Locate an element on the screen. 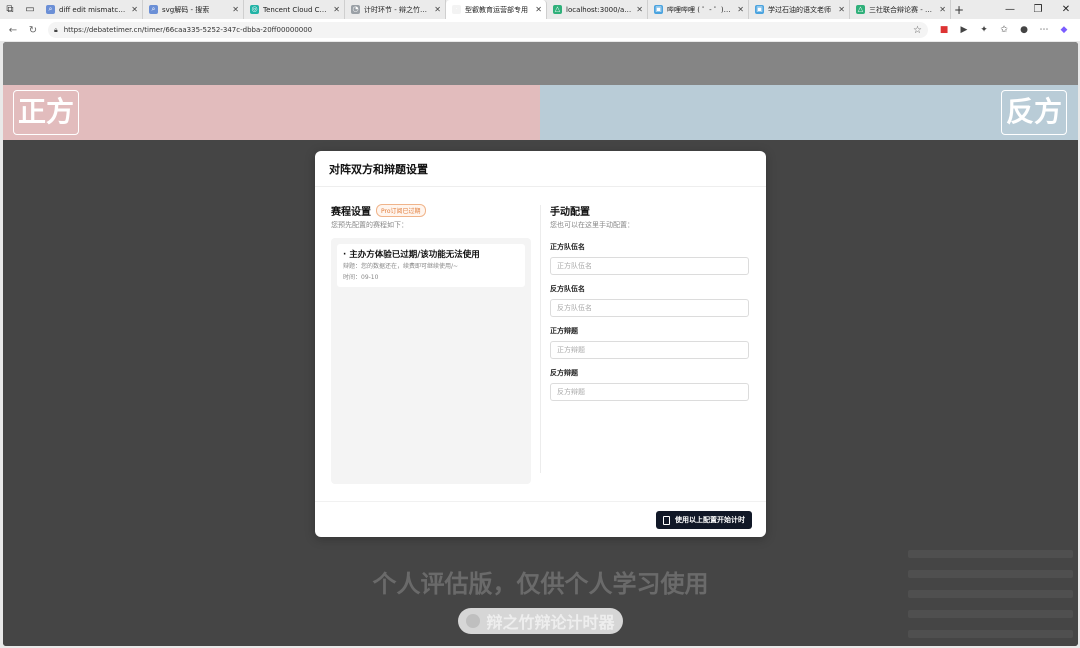  manual-config-column: 手动配置 您也可以在这里手动配置： 正方队伍名 反方队伍名 正方辩题 反方辩题 is located at coordinates (650, 302).